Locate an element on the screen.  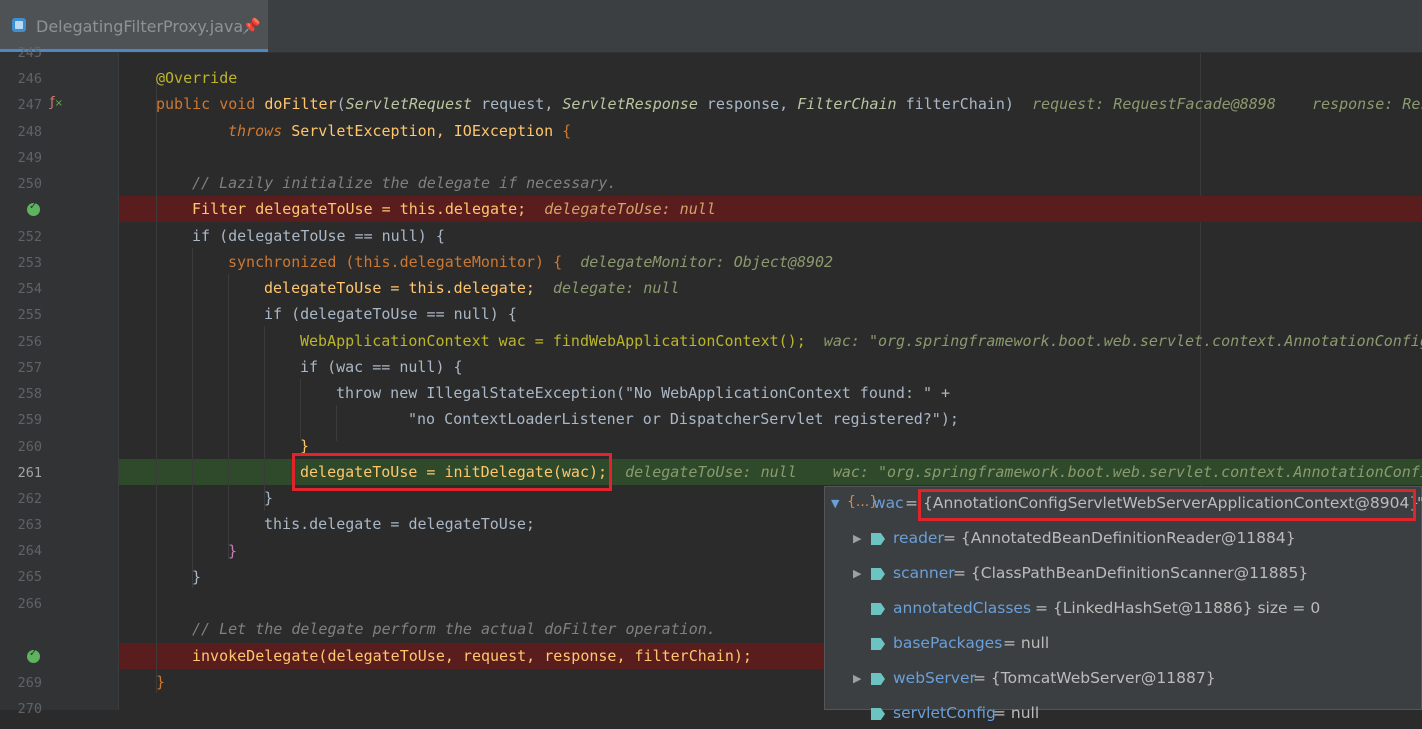
field-name: webServer is located at coordinates (934, 678).